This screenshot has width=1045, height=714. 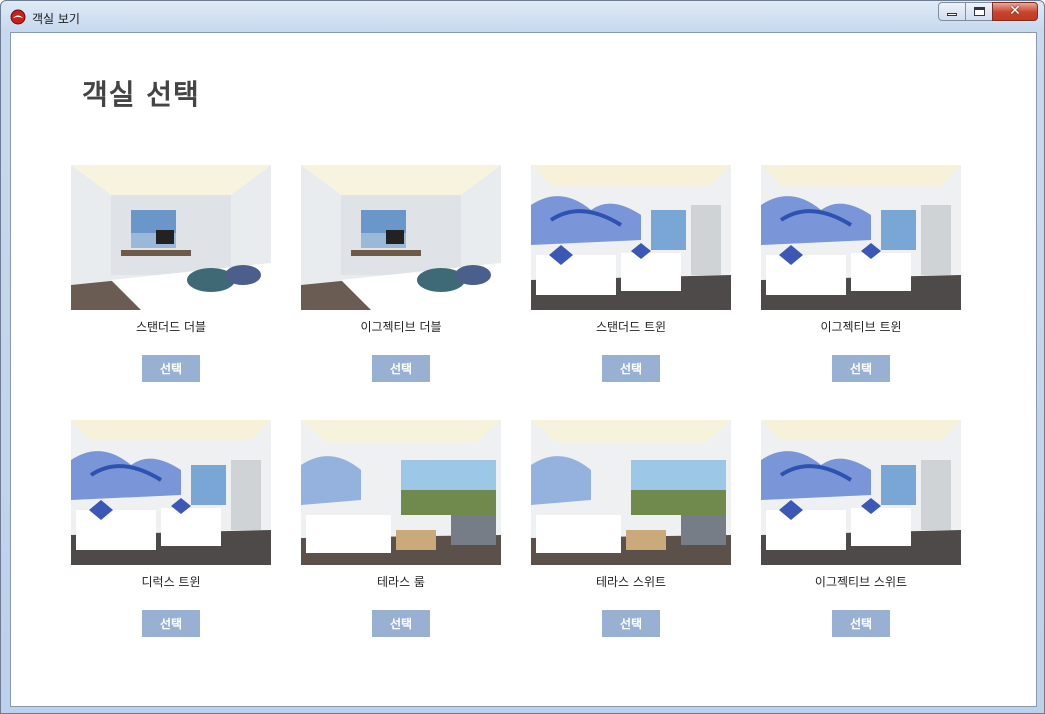 I want to click on room-name: 스탠더드 트윈, so click(x=631, y=327).